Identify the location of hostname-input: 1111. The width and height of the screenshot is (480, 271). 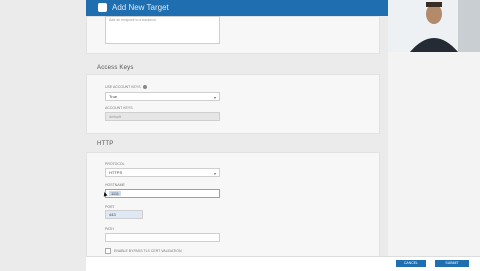
(162, 193).